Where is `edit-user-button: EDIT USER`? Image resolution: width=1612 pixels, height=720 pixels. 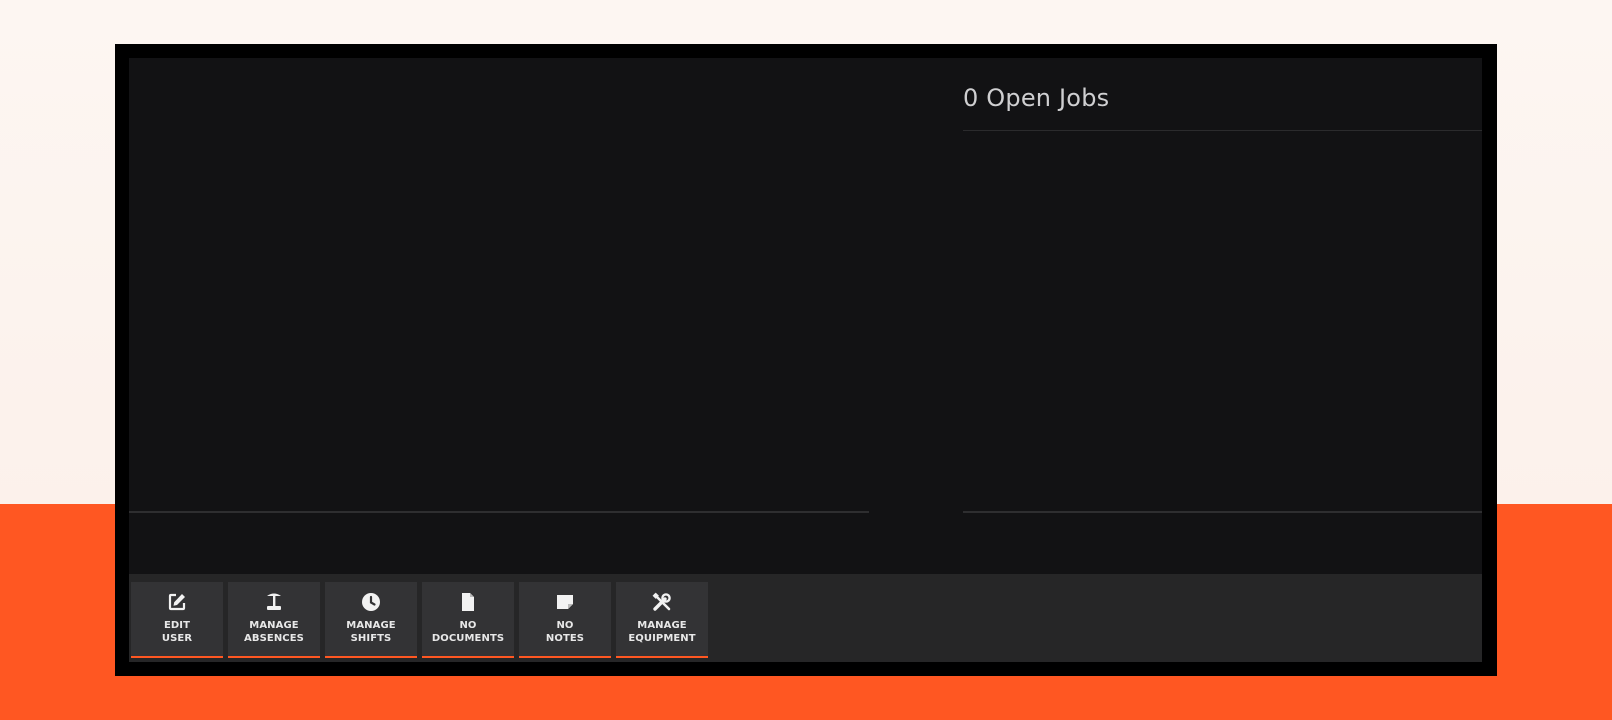 edit-user-button: EDIT USER is located at coordinates (177, 620).